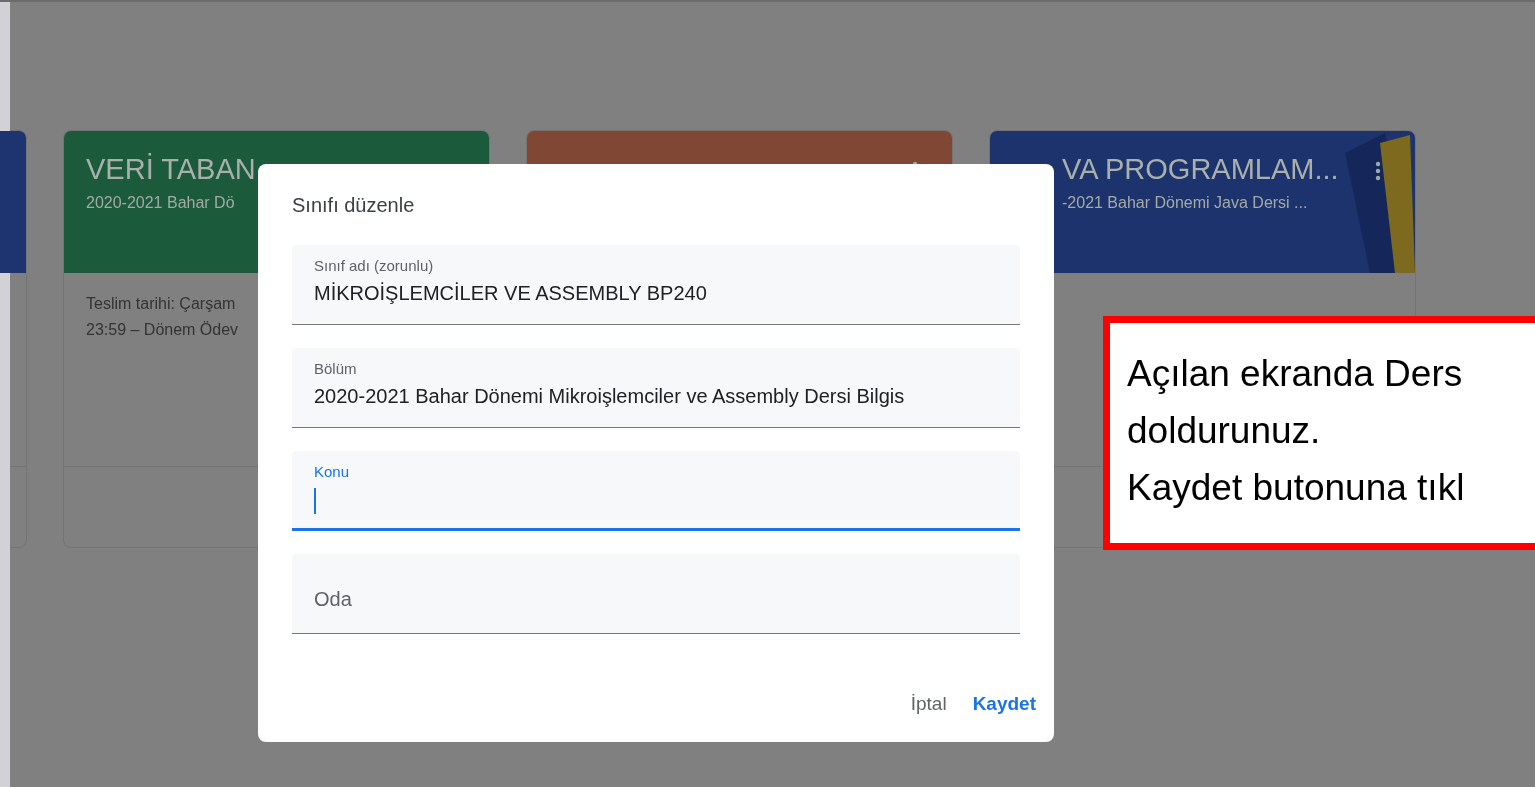 The height and width of the screenshot is (787, 1535). Describe the element at coordinates (160, 203) in the screenshot. I see `class-subtitle: 2020-2021 Bahar Dö` at that location.